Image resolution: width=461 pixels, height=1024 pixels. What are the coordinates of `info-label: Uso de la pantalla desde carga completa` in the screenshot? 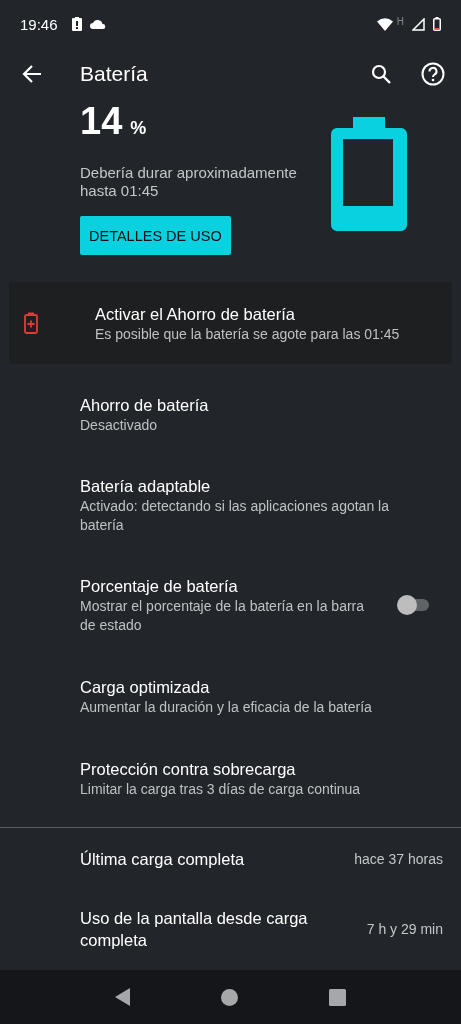 It's located at (194, 929).